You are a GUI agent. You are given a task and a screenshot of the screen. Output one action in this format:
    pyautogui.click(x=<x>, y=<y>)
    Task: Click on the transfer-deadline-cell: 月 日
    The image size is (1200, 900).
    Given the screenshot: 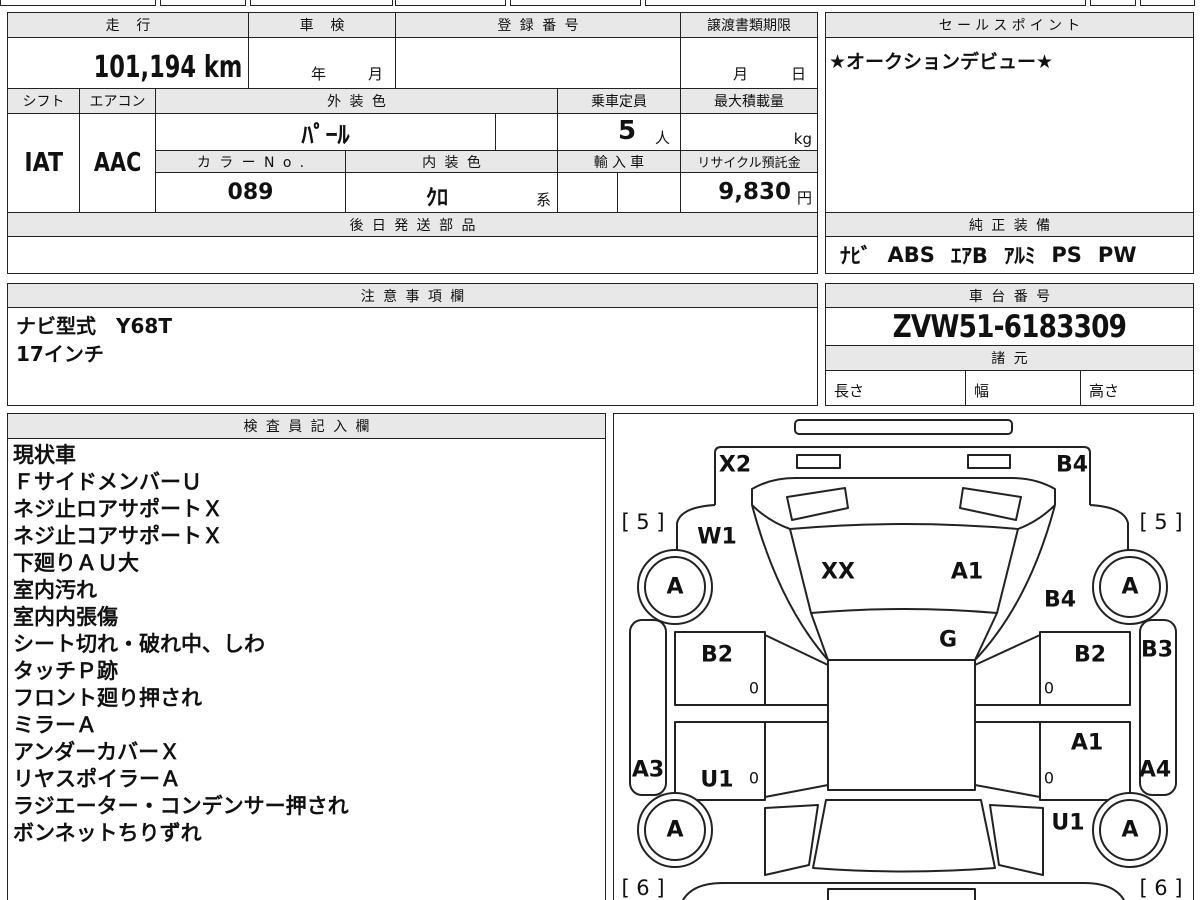 What is the action you would take?
    pyautogui.click(x=749, y=63)
    